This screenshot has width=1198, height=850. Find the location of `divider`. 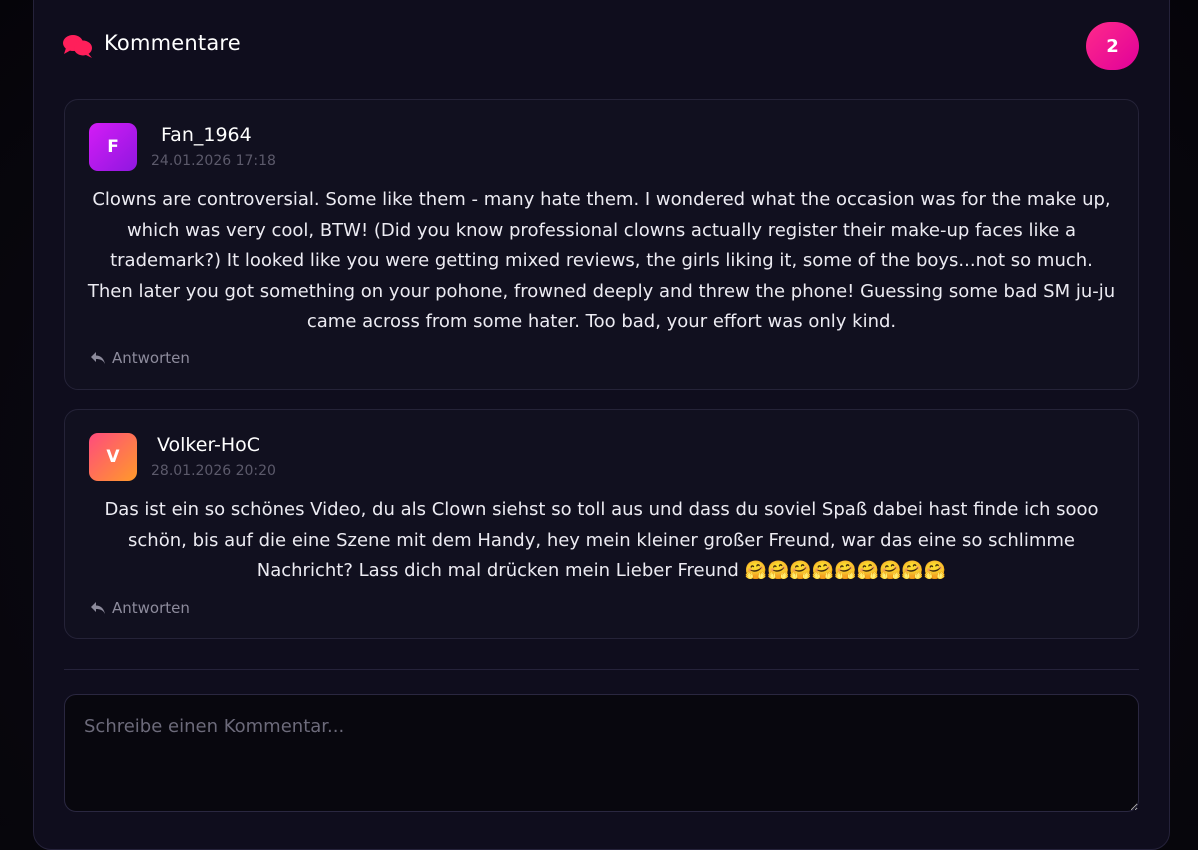

divider is located at coordinates (601, 669).